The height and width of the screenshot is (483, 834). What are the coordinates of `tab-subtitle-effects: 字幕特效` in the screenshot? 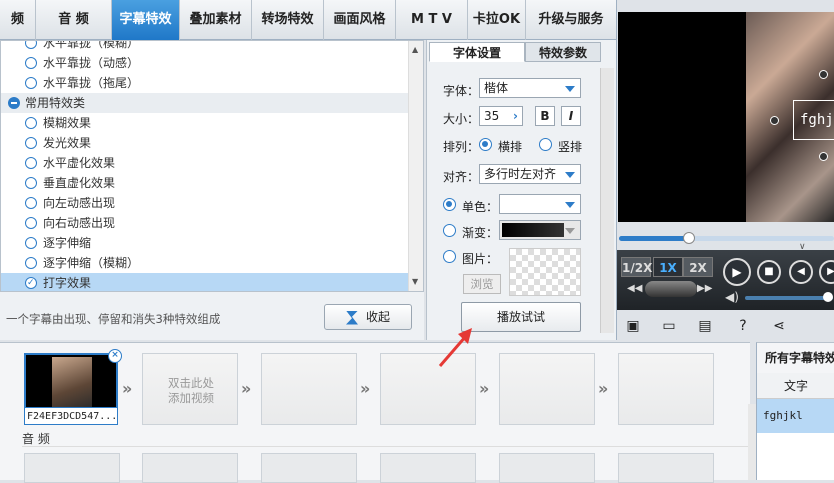 It's located at (146, 20).